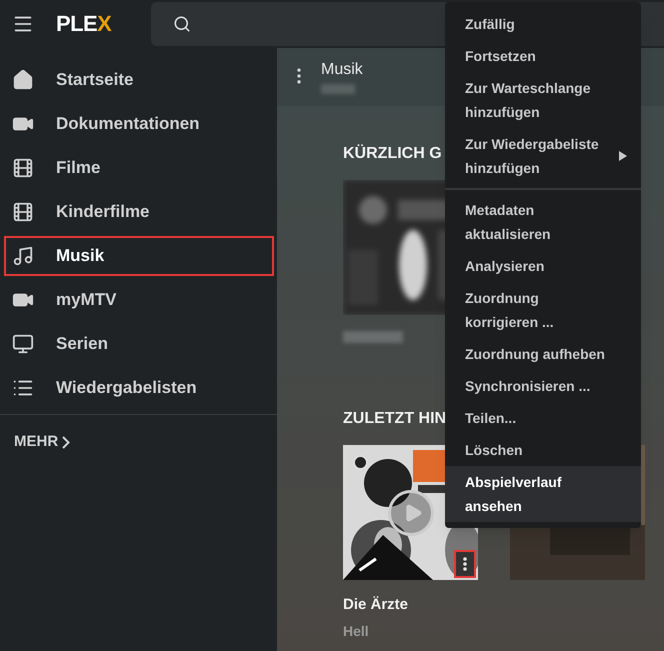 The image size is (664, 651). What do you see at coordinates (392, 153) in the screenshot?
I see `section-heading: KÜRZLICH G` at bounding box center [392, 153].